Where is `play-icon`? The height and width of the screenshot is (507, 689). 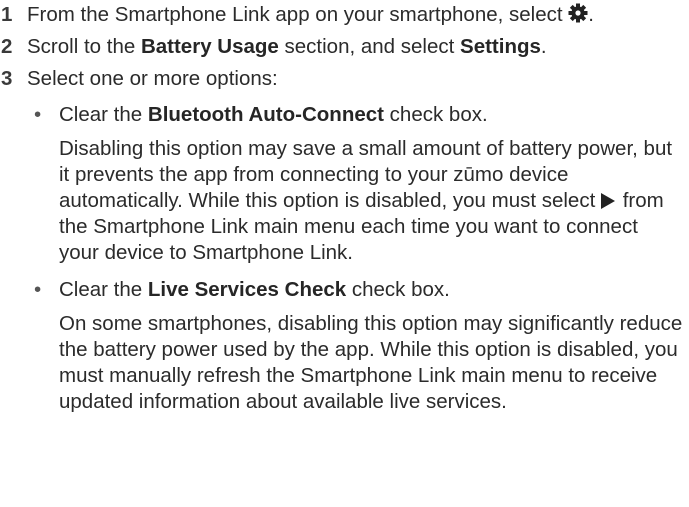
play-icon is located at coordinates (608, 201).